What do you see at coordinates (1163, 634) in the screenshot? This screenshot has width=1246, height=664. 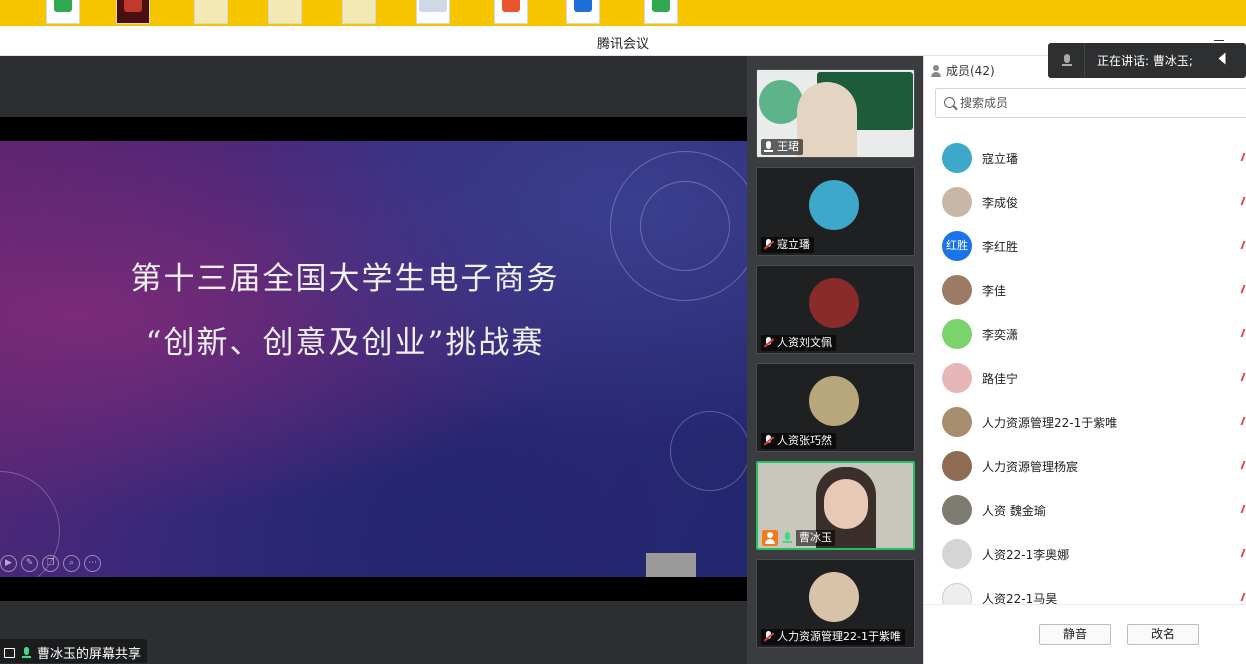 I see `rename-button: 改名` at bounding box center [1163, 634].